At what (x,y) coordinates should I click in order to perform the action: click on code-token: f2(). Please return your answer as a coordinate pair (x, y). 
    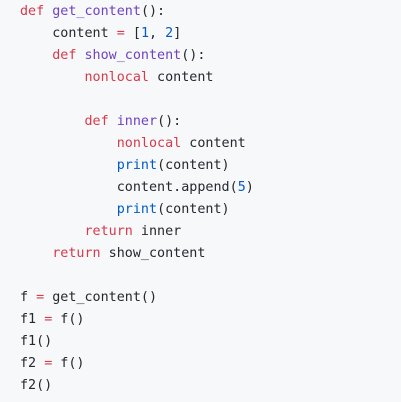
    Looking at the image, I should click on (36, 385).